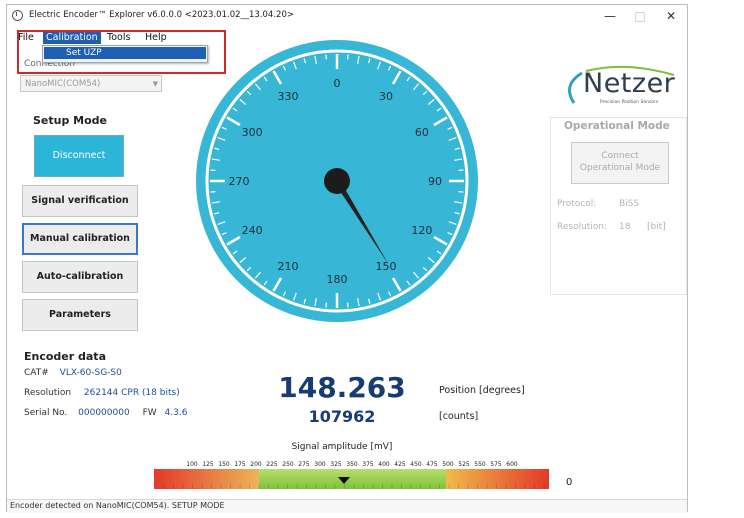 The width and height of the screenshot is (744, 518). What do you see at coordinates (629, 102) in the screenshot?
I see `logo-tagline: Precision Position Sensors` at bounding box center [629, 102].